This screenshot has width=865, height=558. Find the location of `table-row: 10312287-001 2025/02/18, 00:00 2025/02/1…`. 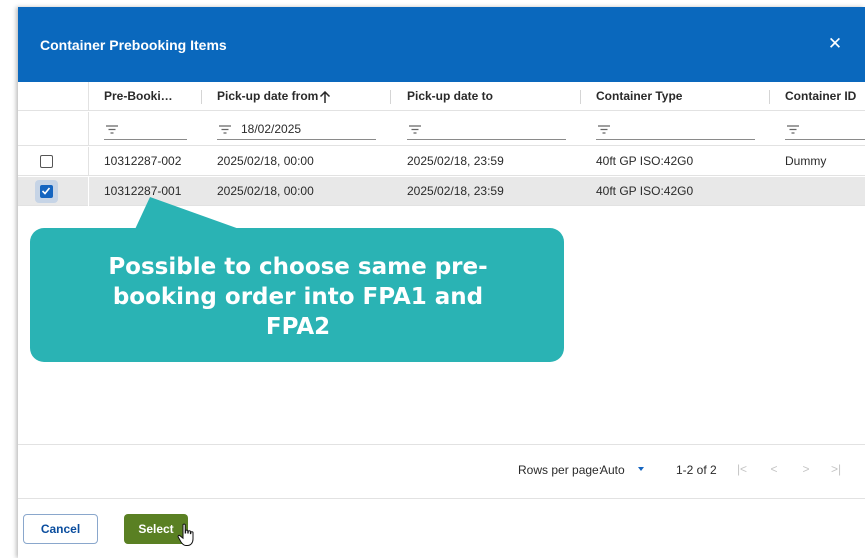

table-row: 10312287-001 2025/02/18, 00:00 2025/02/1… is located at coordinates (441, 191).